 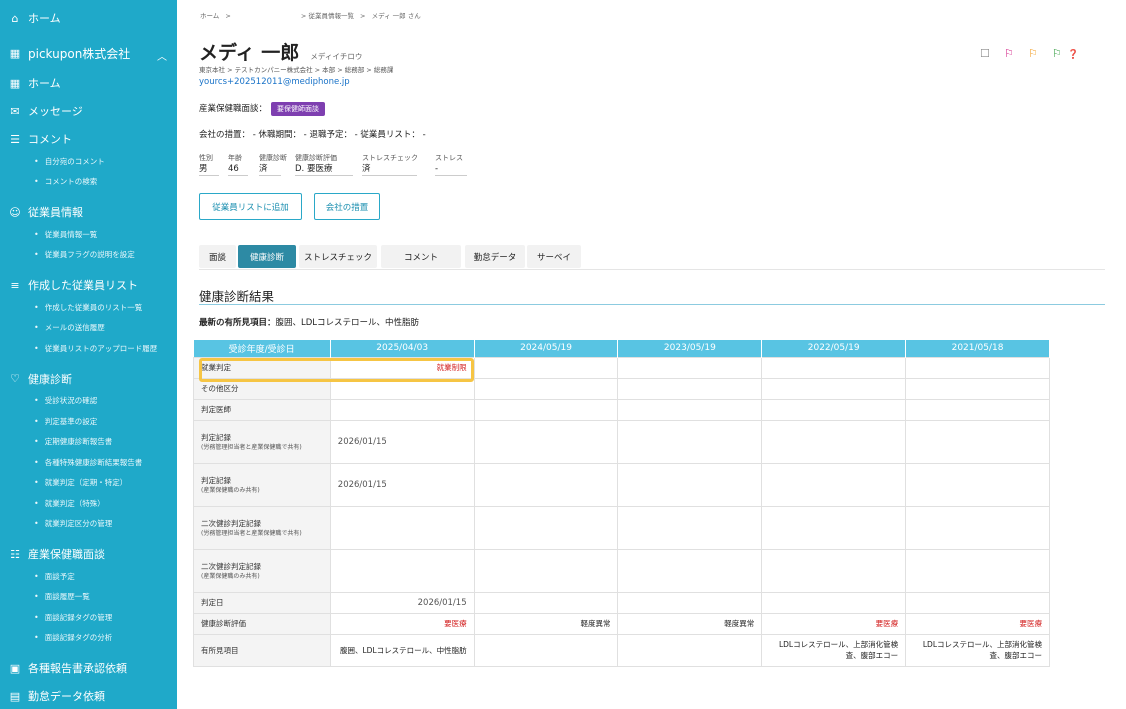 What do you see at coordinates (421, 256) in the screenshot?
I see `tab-3: コメント` at bounding box center [421, 256].